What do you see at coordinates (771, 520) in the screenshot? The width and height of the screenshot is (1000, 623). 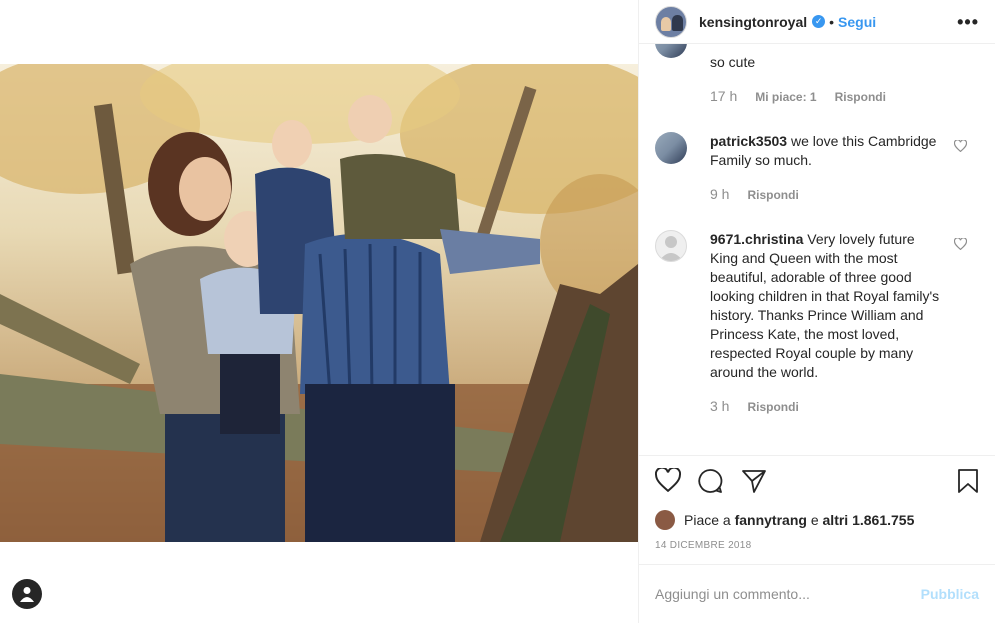 I see `liker-username: fannytrang` at bounding box center [771, 520].